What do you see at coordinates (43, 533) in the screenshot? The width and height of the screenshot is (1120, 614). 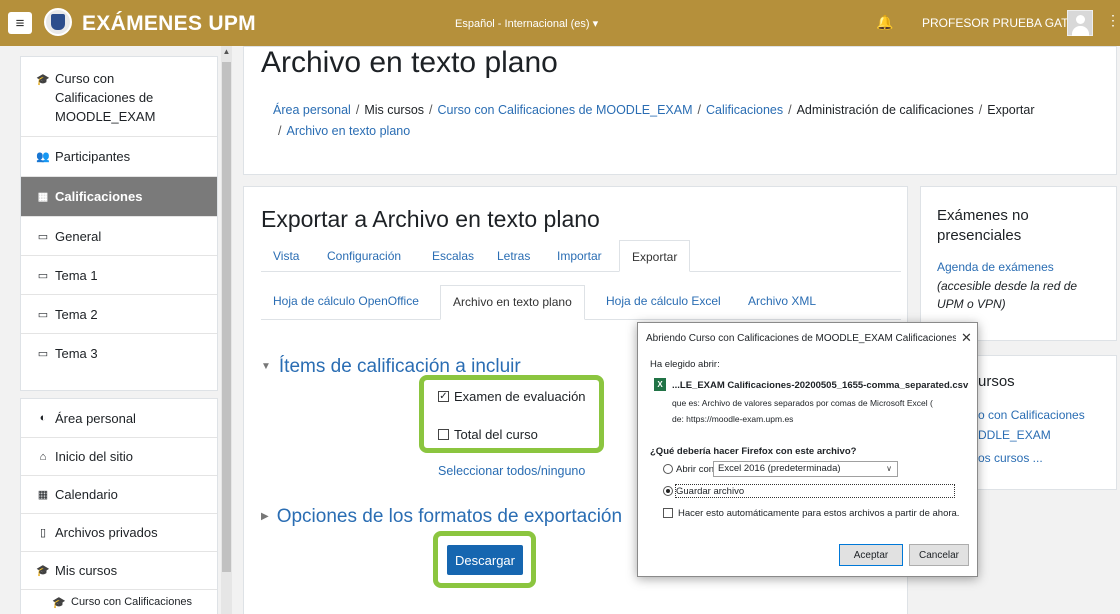 I see `file-icon: ▯` at bounding box center [43, 533].